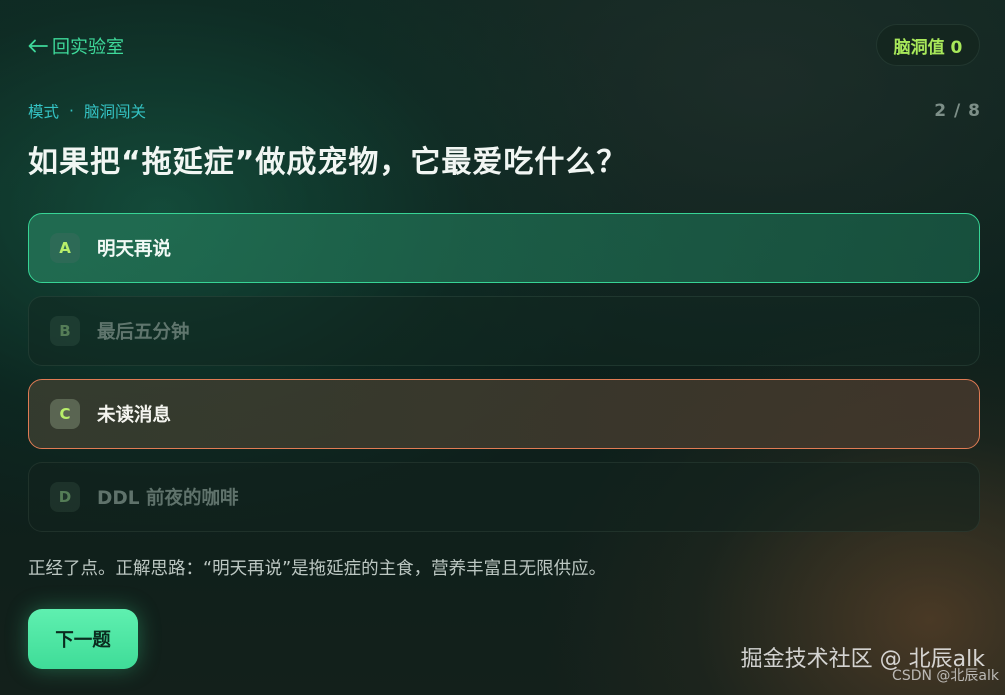  What do you see at coordinates (44, 112) in the screenshot?
I see `mode-label: 模式` at bounding box center [44, 112].